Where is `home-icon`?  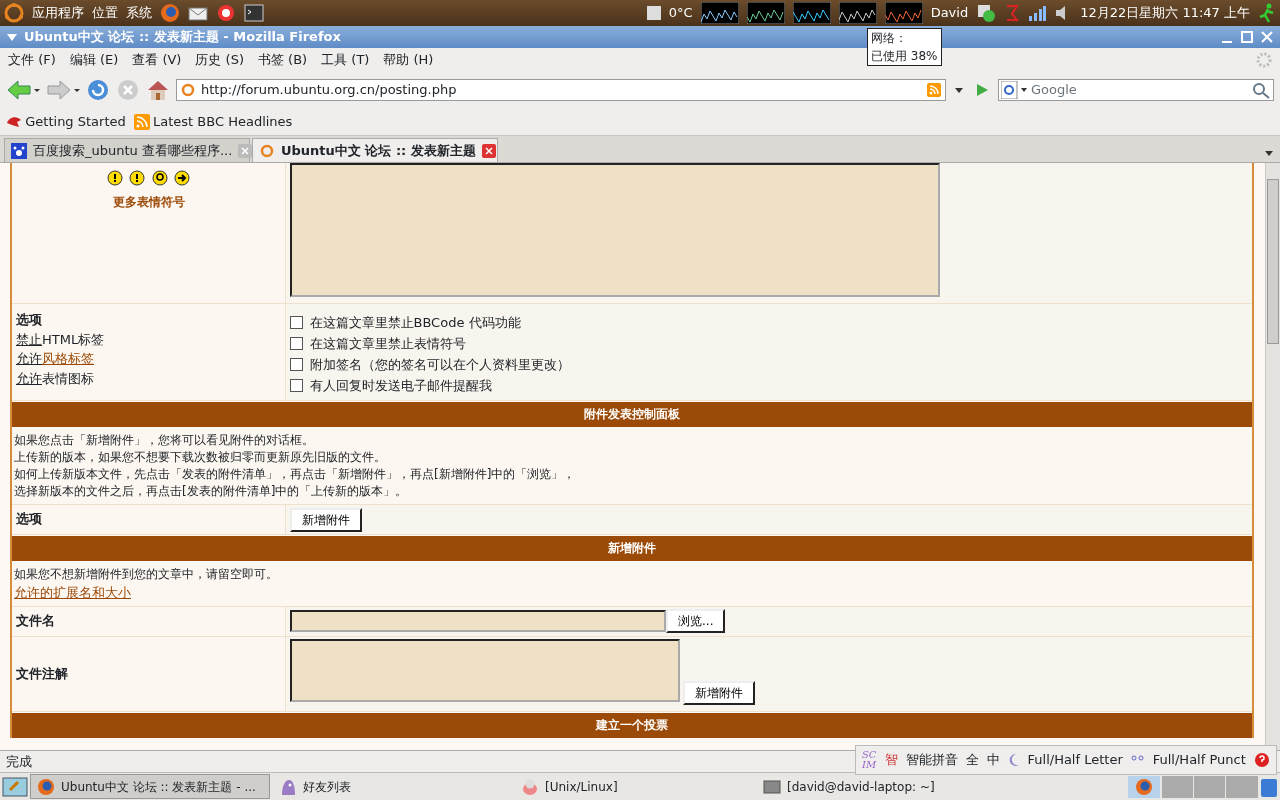 home-icon is located at coordinates (158, 90).